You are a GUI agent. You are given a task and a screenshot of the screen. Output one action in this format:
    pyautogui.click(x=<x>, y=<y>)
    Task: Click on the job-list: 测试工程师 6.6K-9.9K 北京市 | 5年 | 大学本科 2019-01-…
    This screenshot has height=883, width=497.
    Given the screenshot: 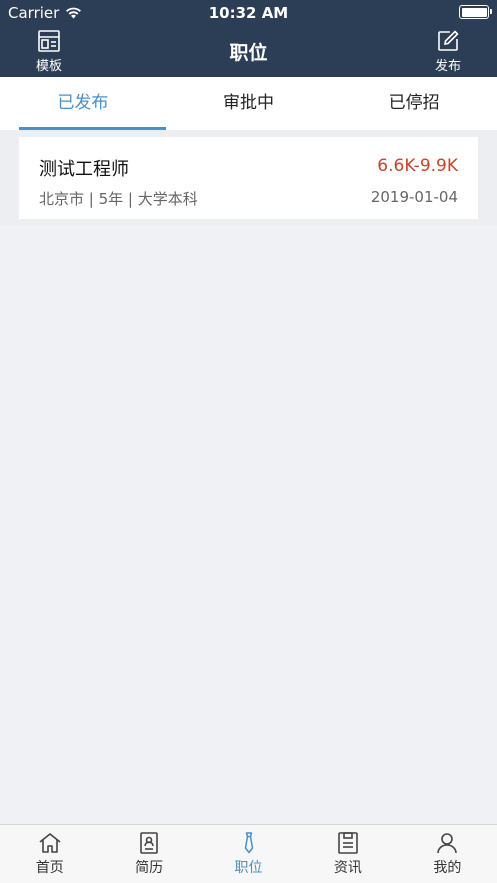 What is the action you would take?
    pyautogui.click(x=248, y=177)
    